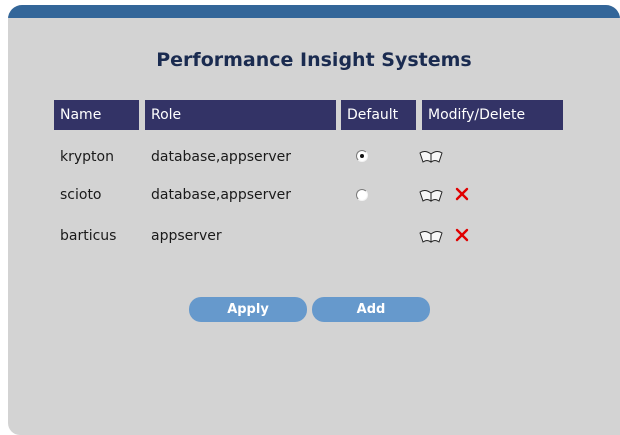 This screenshot has height=435, width=620. Describe the element at coordinates (492, 115) in the screenshot. I see `column-header-modify-delete: Modify/Delete` at that location.